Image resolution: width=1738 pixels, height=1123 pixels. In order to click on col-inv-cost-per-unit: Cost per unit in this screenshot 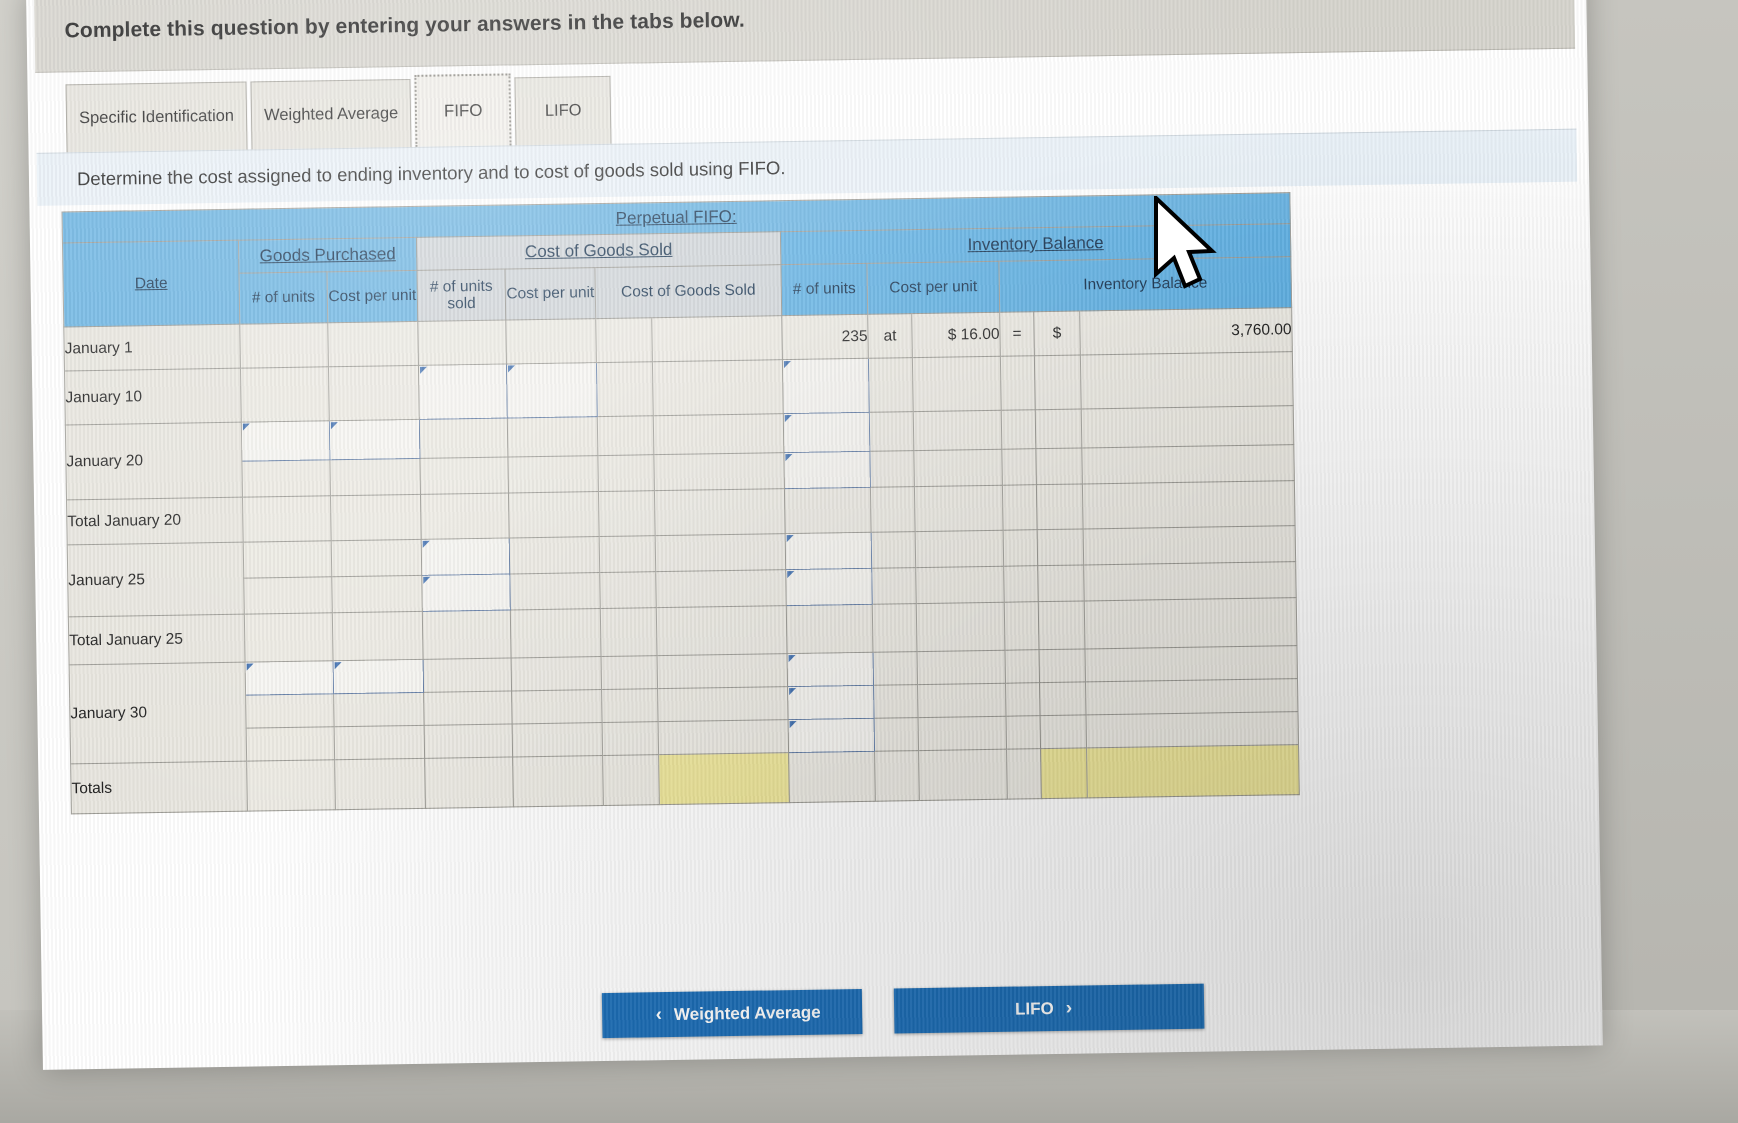, I will do `click(933, 288)`.